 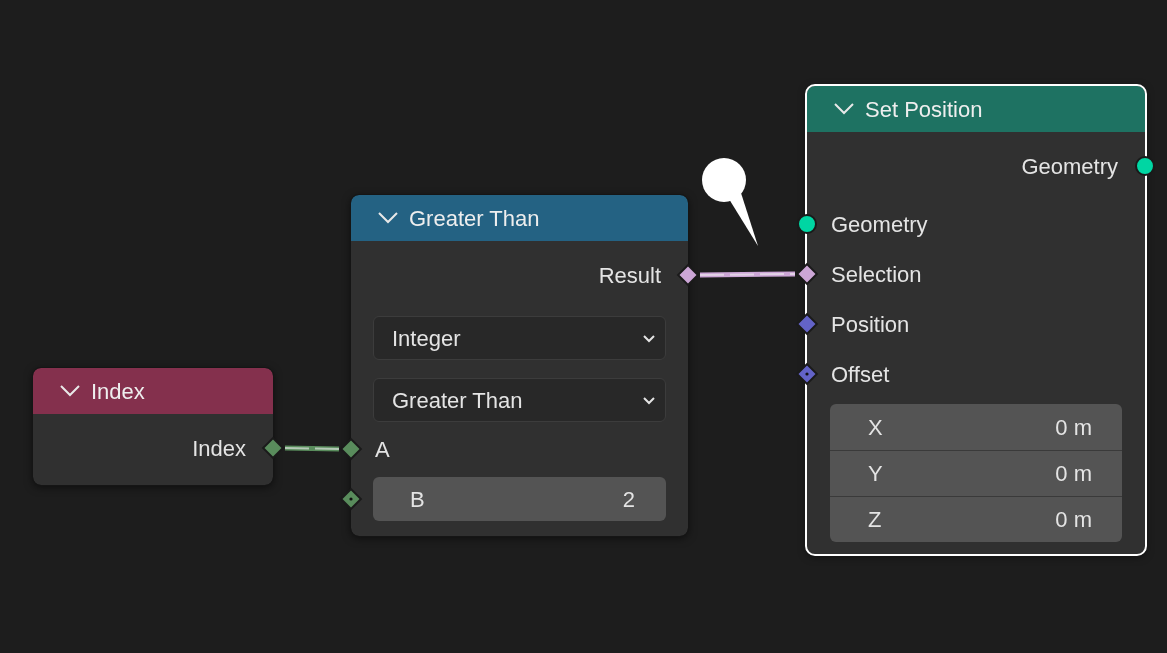 What do you see at coordinates (519, 400) in the screenshot?
I see `dropdown: Greater Than` at bounding box center [519, 400].